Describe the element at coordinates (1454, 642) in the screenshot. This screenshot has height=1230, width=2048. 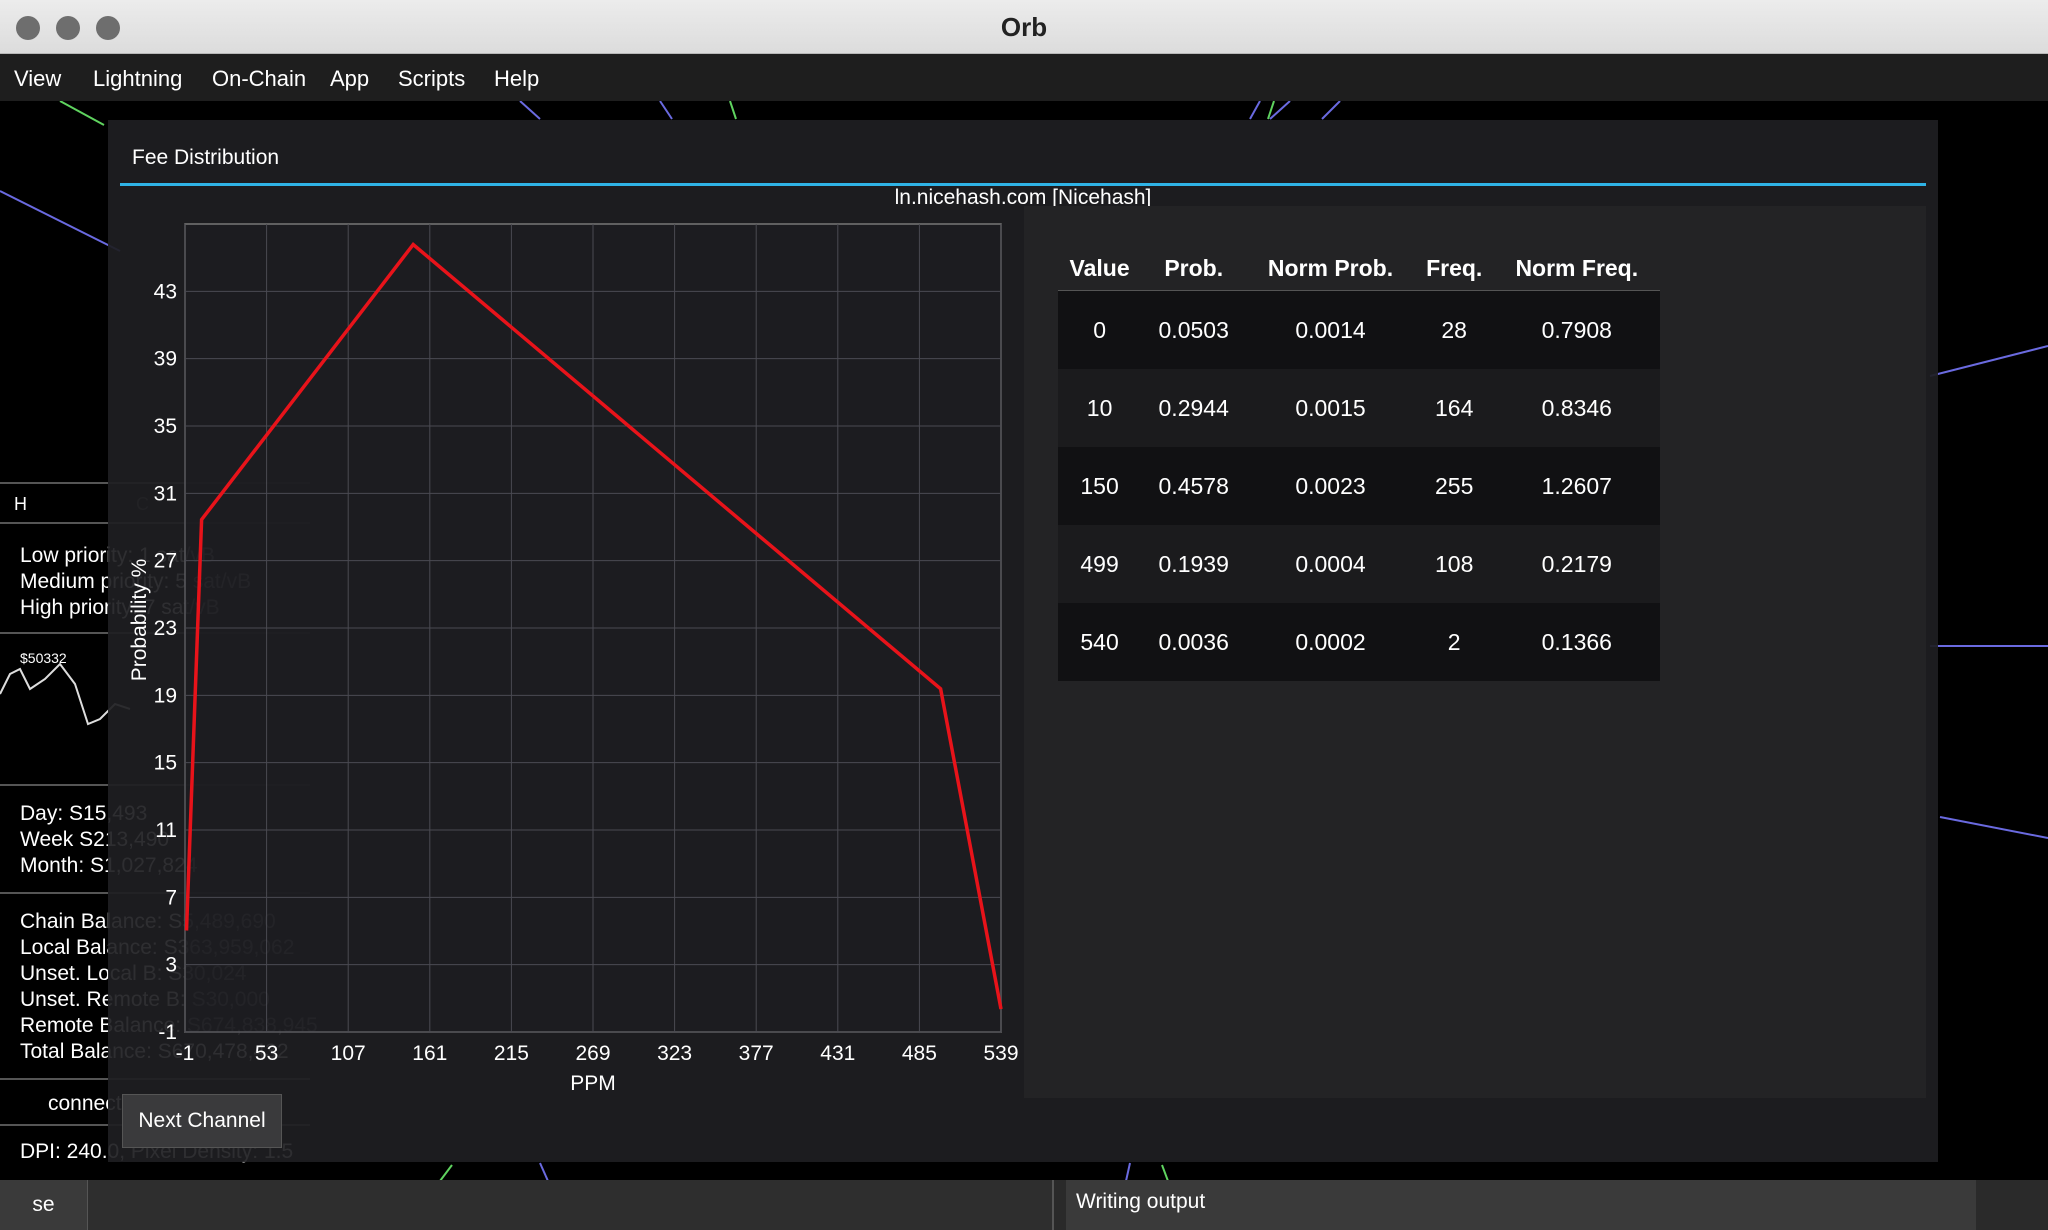
I see `cell-freq: 2` at that location.